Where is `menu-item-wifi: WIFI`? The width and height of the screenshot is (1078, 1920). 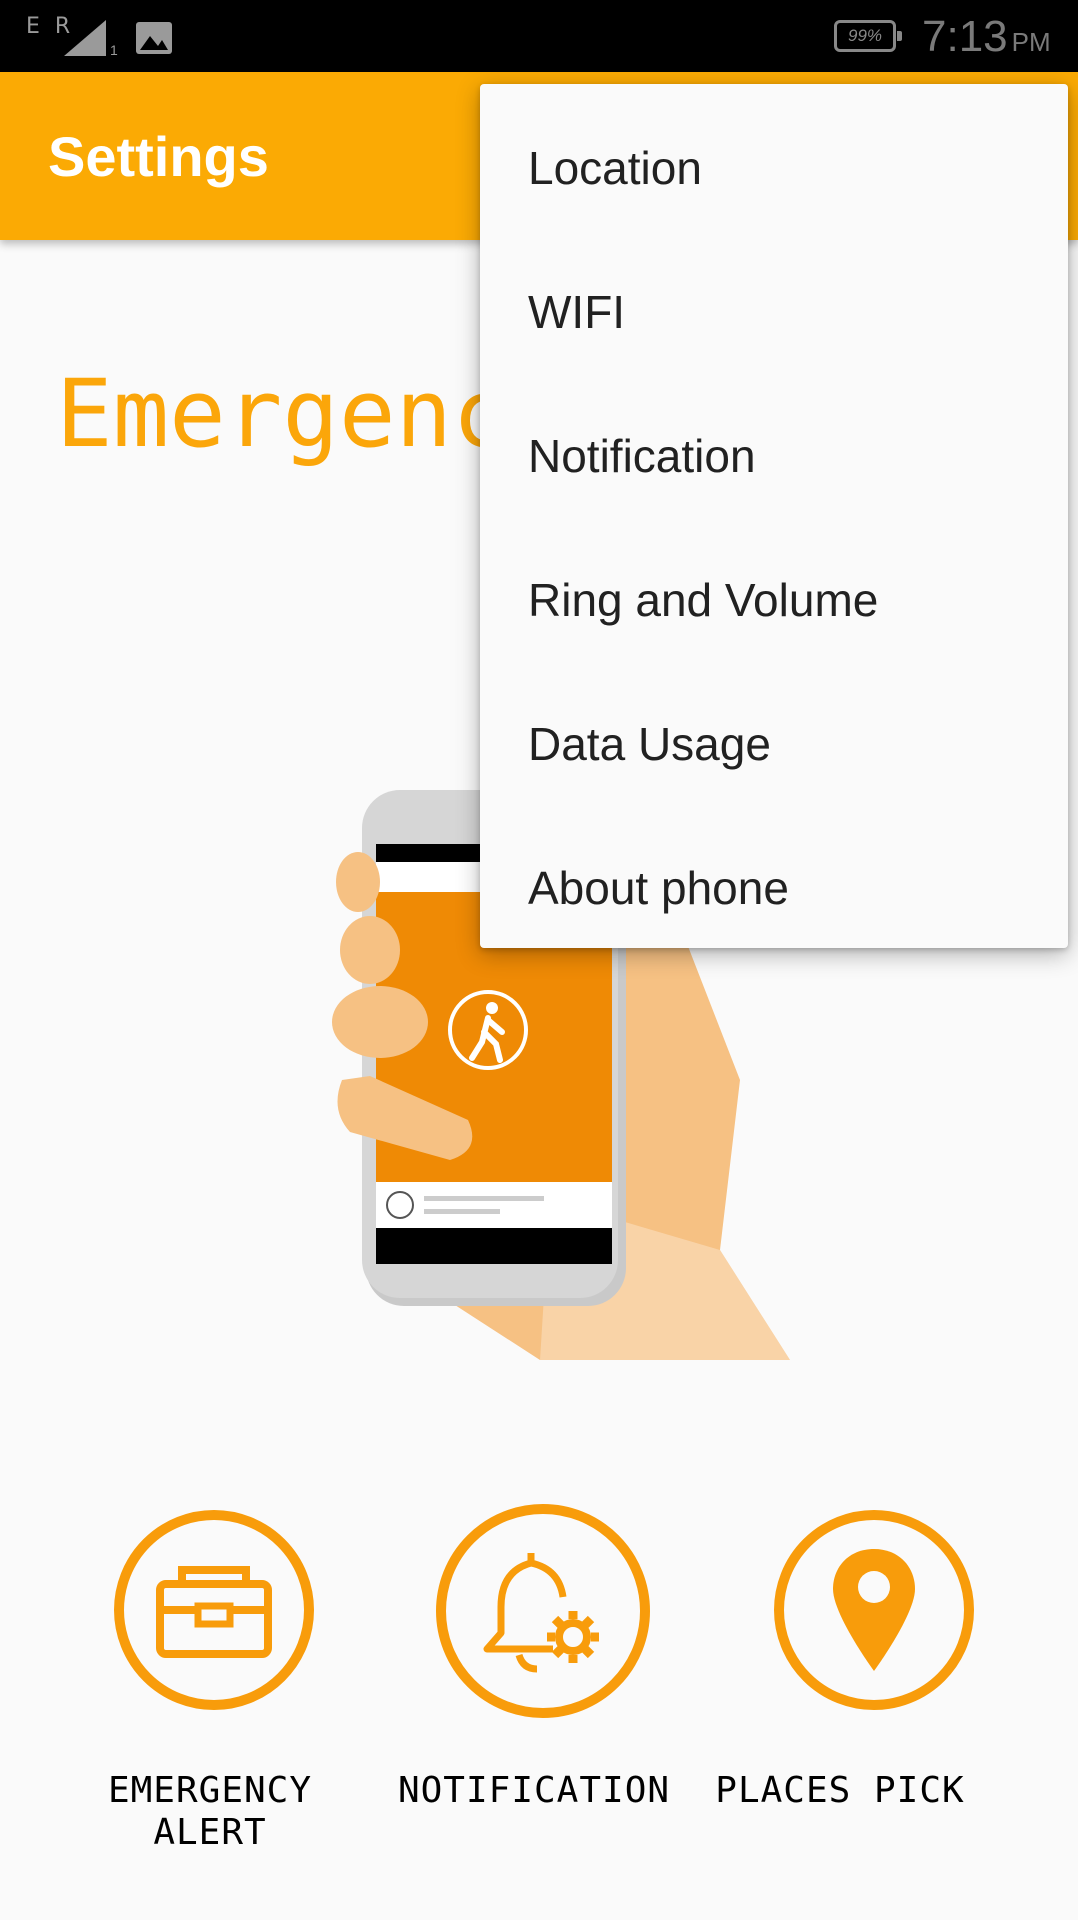 menu-item-wifi: WIFI is located at coordinates (774, 312).